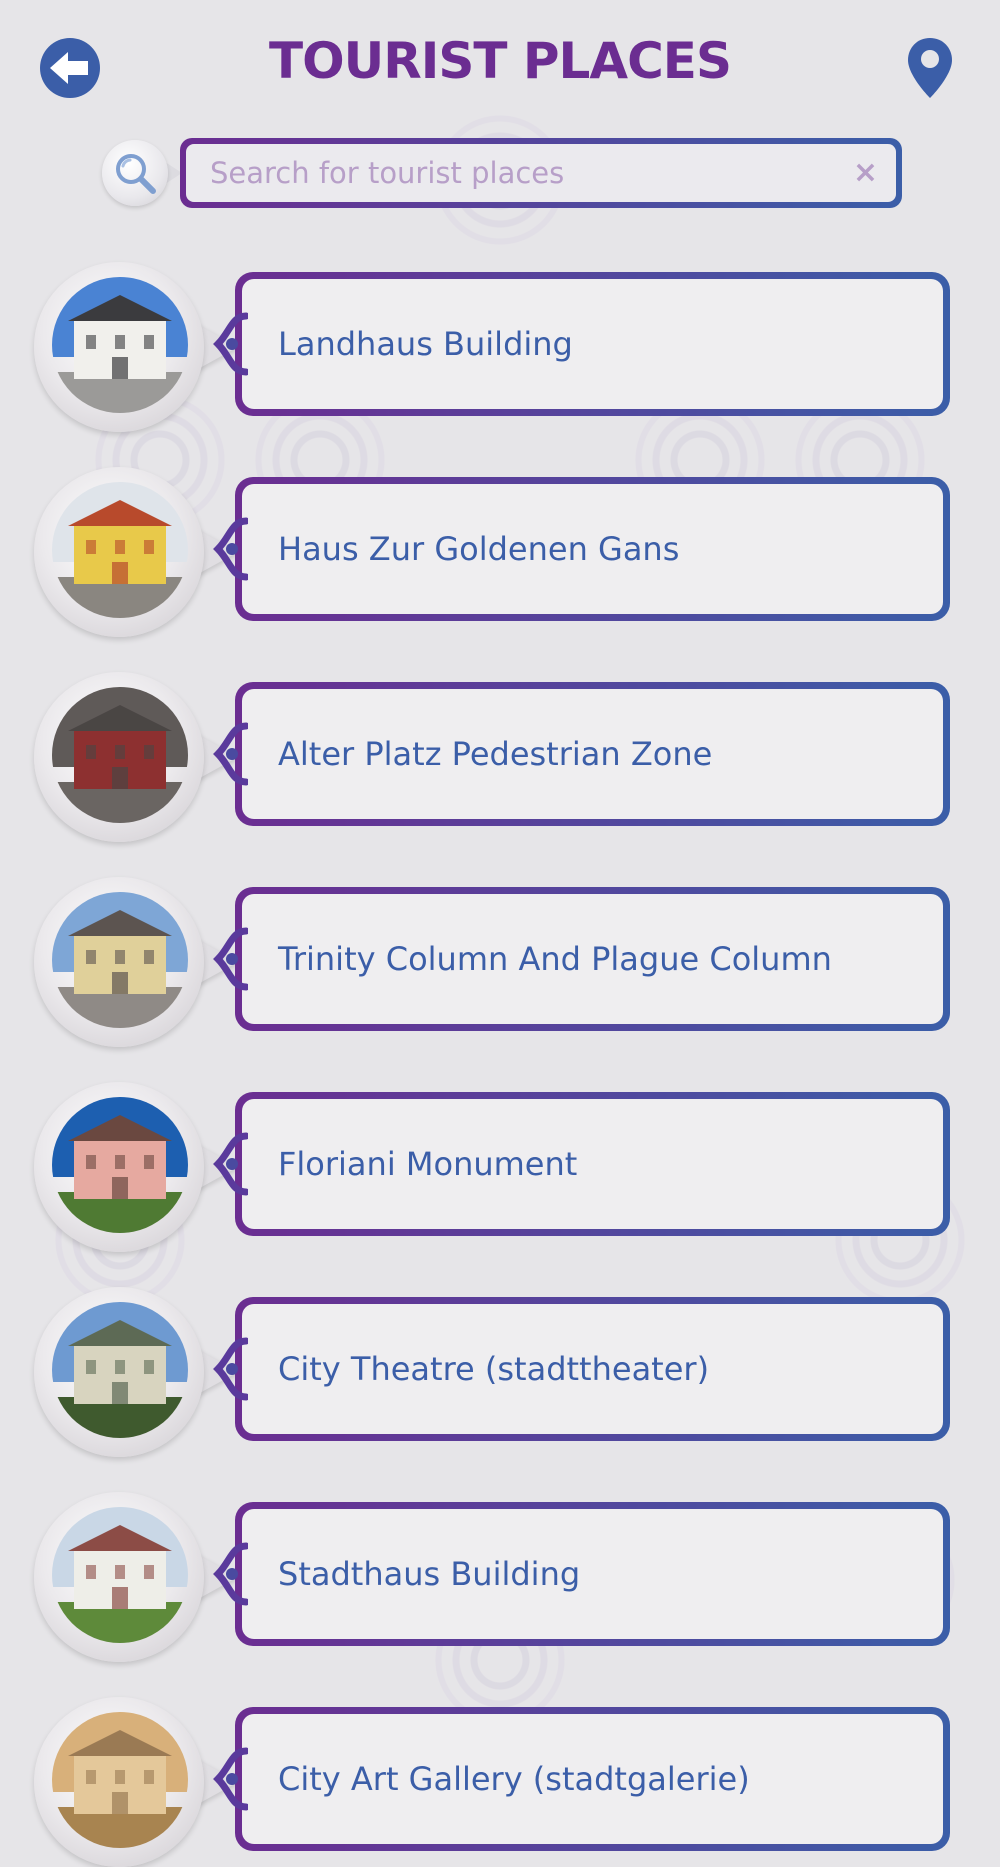 The height and width of the screenshot is (1867, 1000). Describe the element at coordinates (555, 959) in the screenshot. I see `place-name: Trinity Column And Plague Column` at that location.